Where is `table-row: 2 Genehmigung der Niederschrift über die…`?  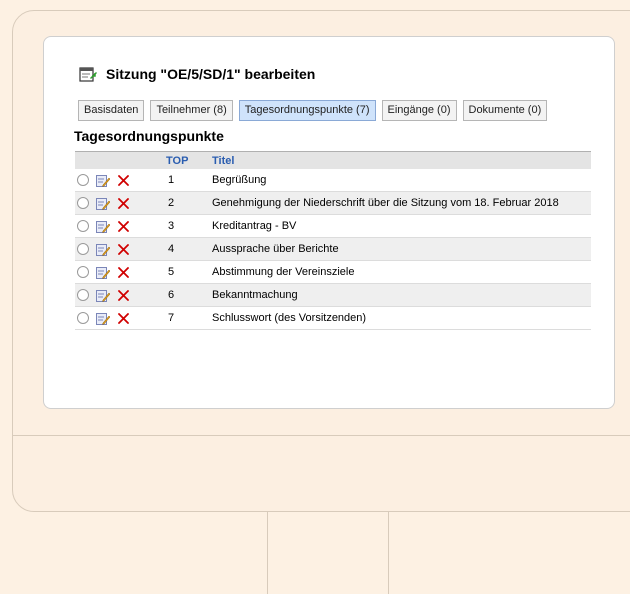
table-row: 2 Genehmigung der Niederschrift über die… is located at coordinates (333, 203).